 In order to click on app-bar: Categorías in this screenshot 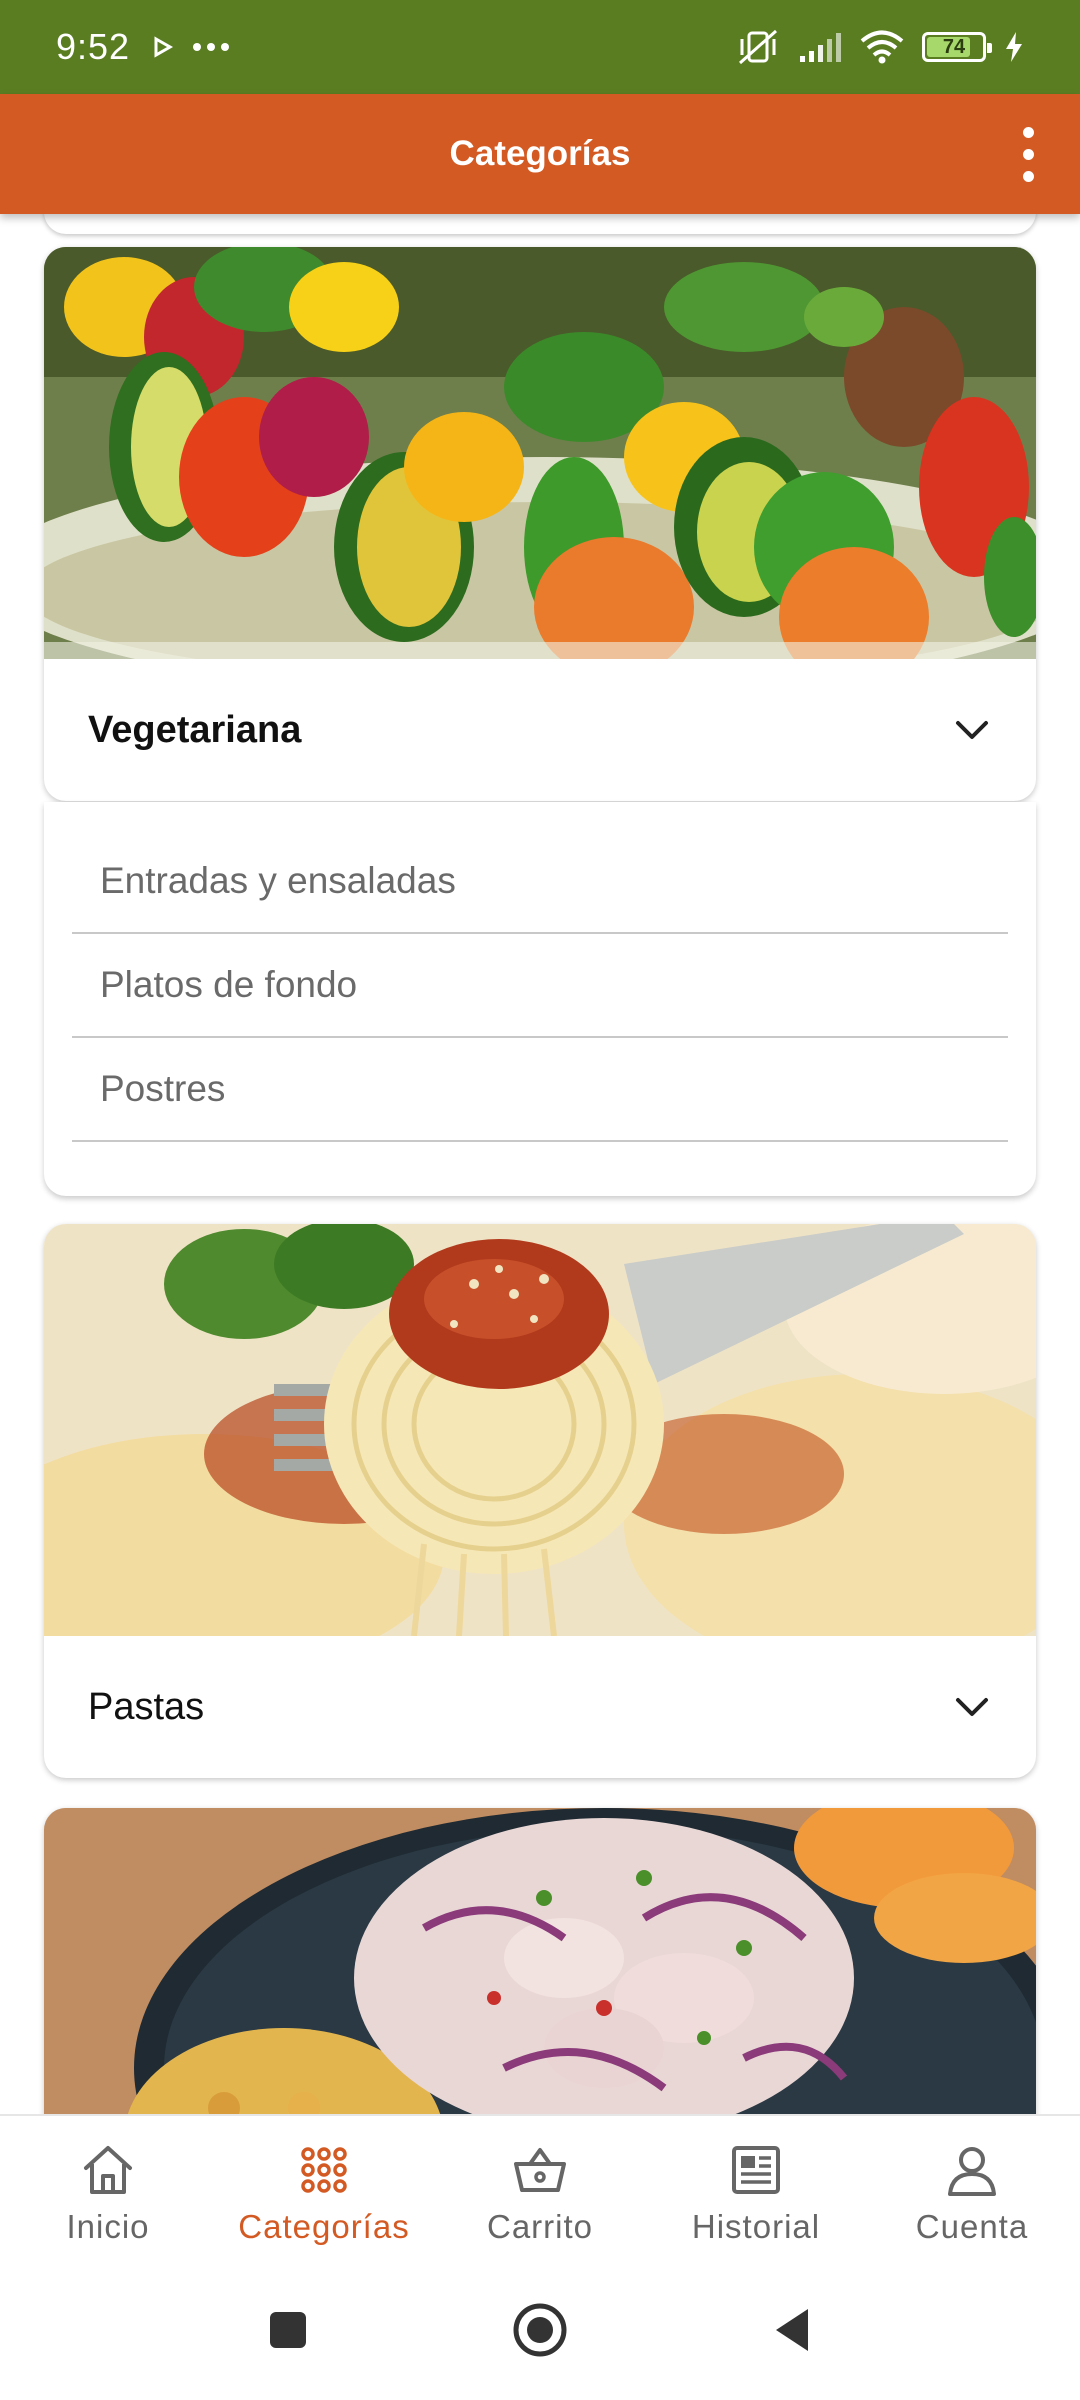, I will do `click(540, 154)`.